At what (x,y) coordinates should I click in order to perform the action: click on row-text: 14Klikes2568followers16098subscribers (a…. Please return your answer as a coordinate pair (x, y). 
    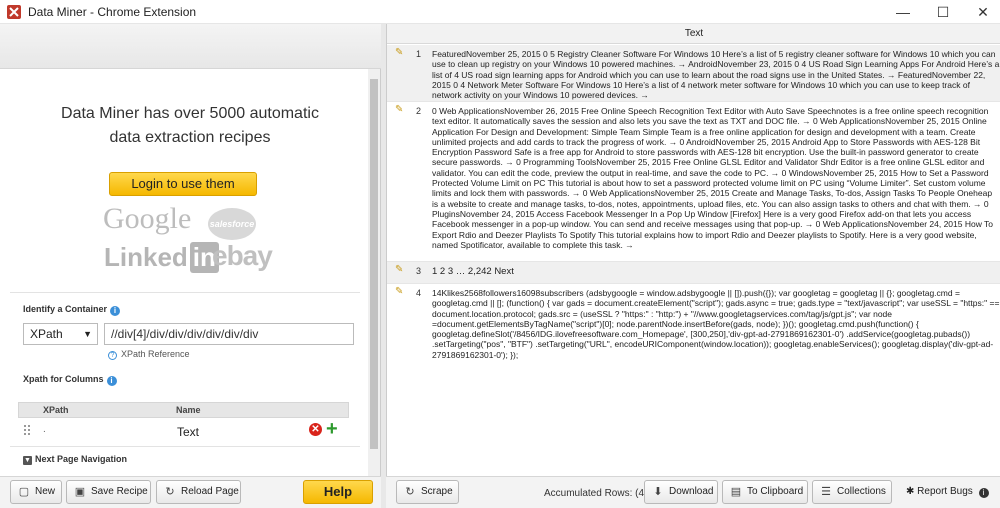
    Looking at the image, I should click on (716, 324).